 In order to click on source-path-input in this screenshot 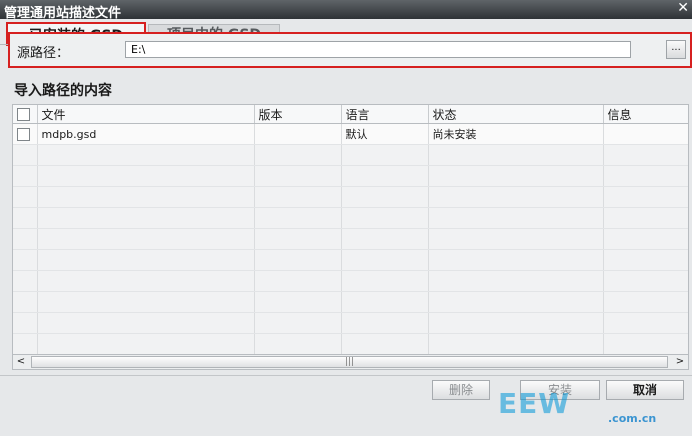, I will do `click(378, 49)`.